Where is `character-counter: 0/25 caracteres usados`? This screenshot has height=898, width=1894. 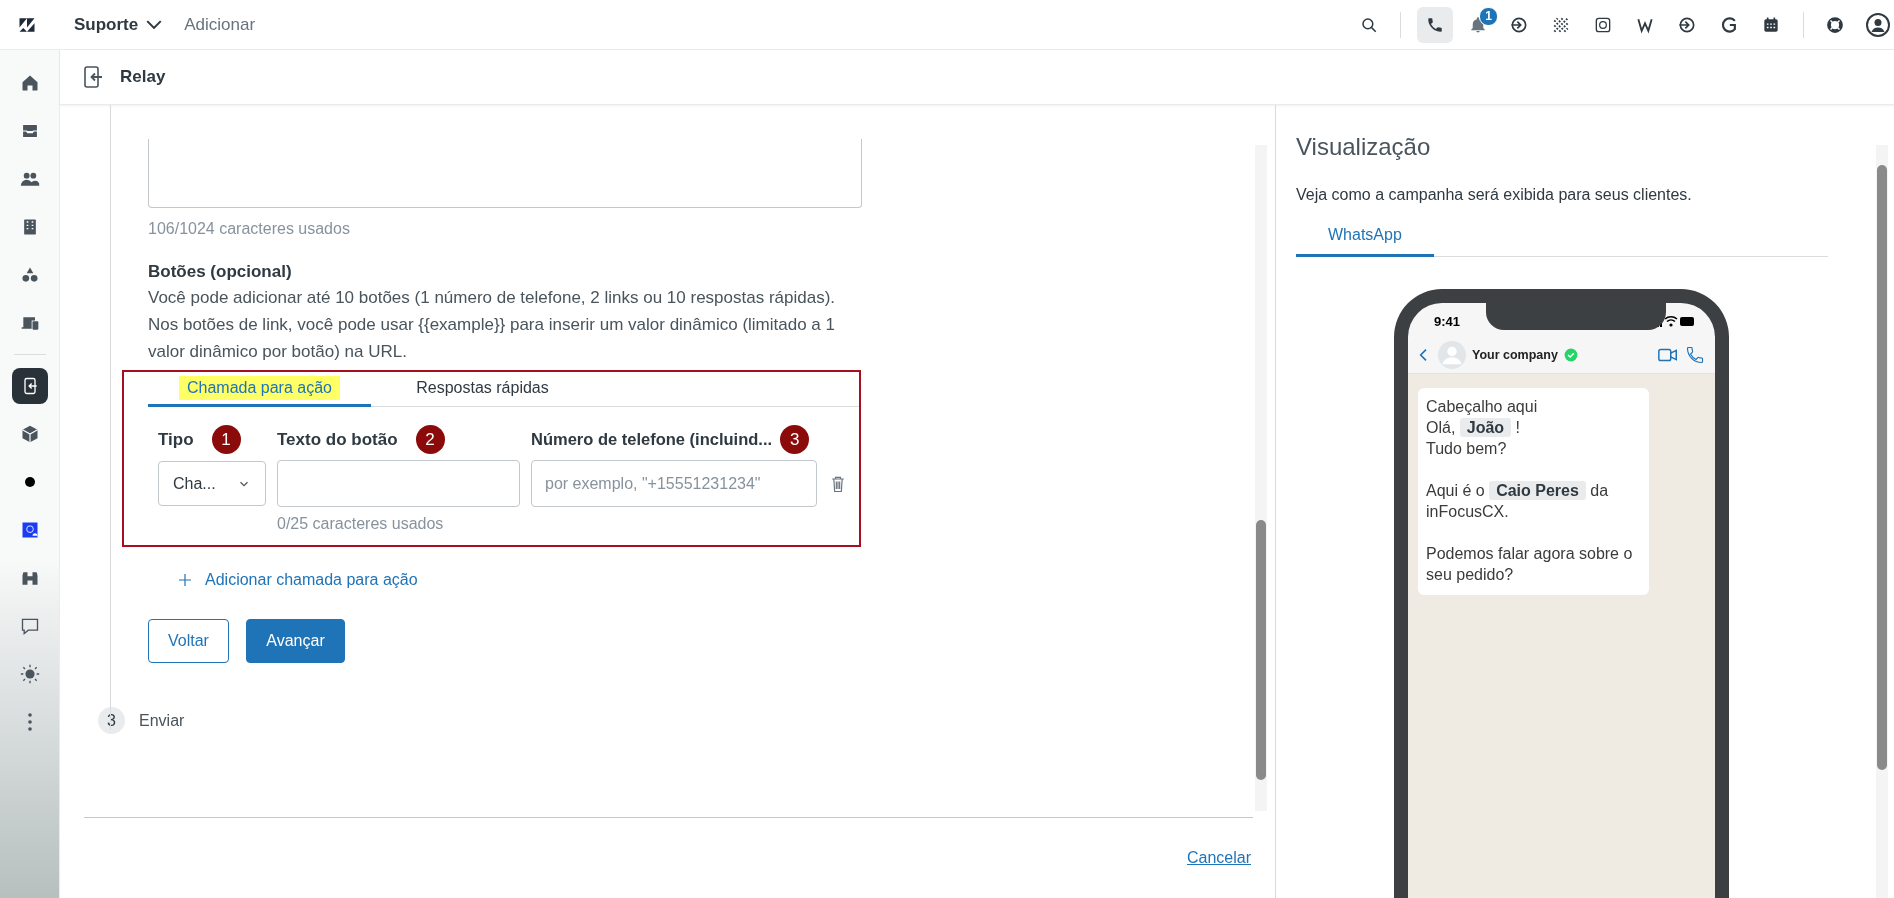 character-counter: 0/25 caracteres usados is located at coordinates (361, 524).